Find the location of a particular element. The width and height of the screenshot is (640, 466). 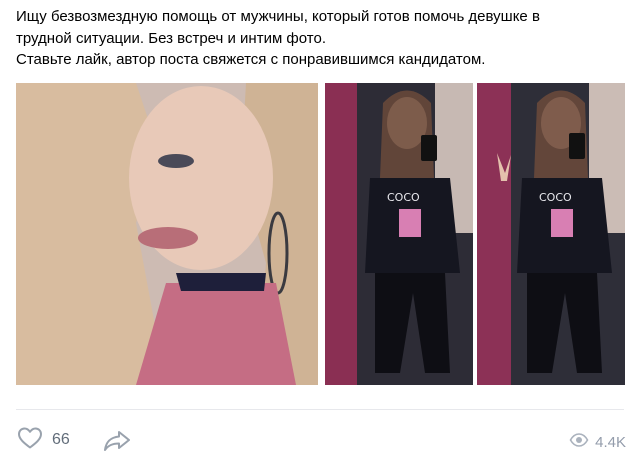

like-count: 66 is located at coordinates (61, 439).